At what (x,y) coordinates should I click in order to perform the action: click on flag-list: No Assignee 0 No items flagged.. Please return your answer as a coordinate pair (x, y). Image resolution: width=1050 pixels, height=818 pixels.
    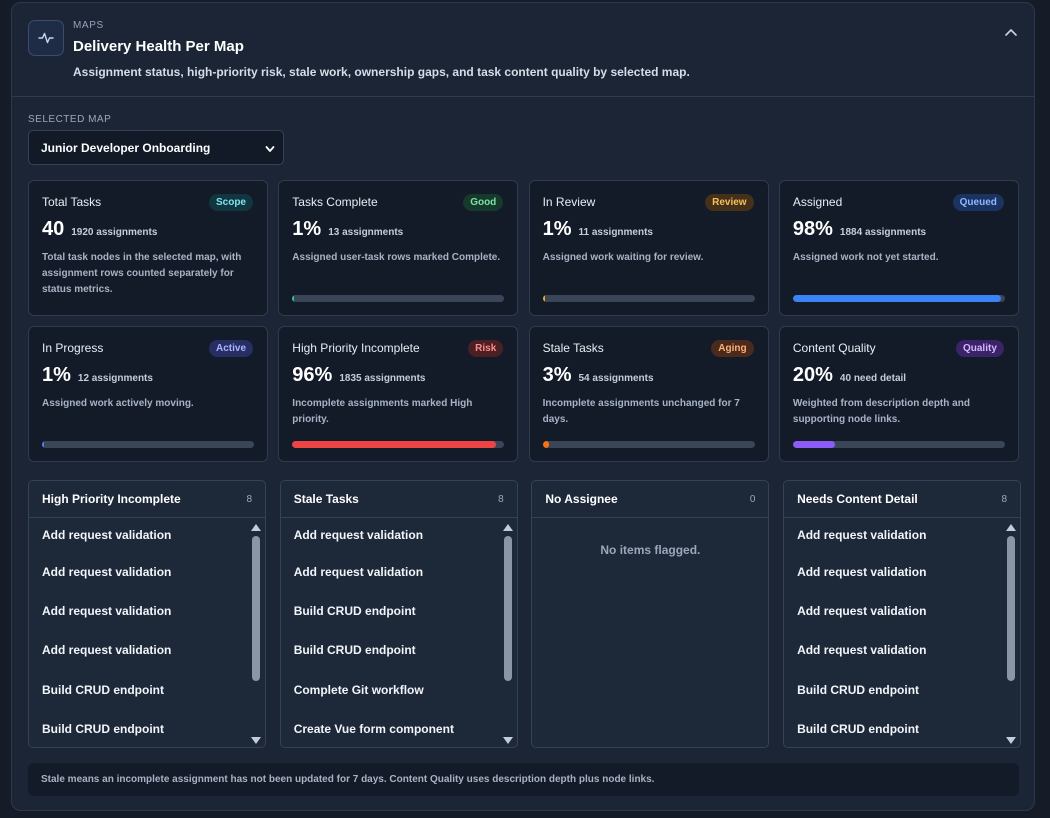
    Looking at the image, I should click on (650, 614).